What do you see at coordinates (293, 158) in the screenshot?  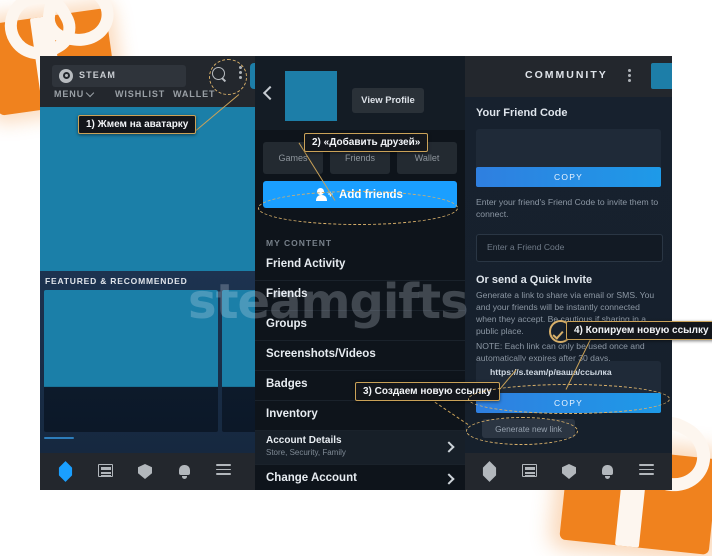 I see `tile-games: Games` at bounding box center [293, 158].